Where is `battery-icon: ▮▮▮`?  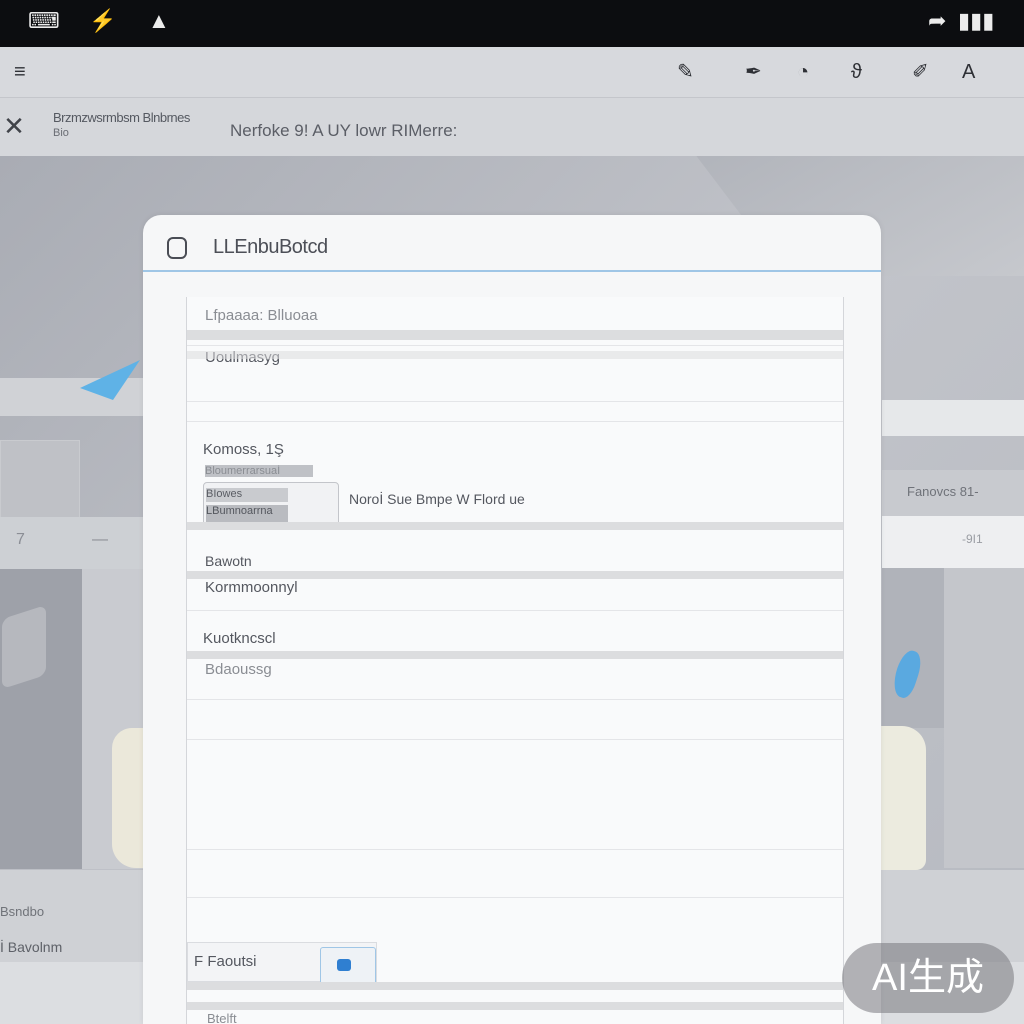
battery-icon: ▮▮▮ is located at coordinates (976, 20).